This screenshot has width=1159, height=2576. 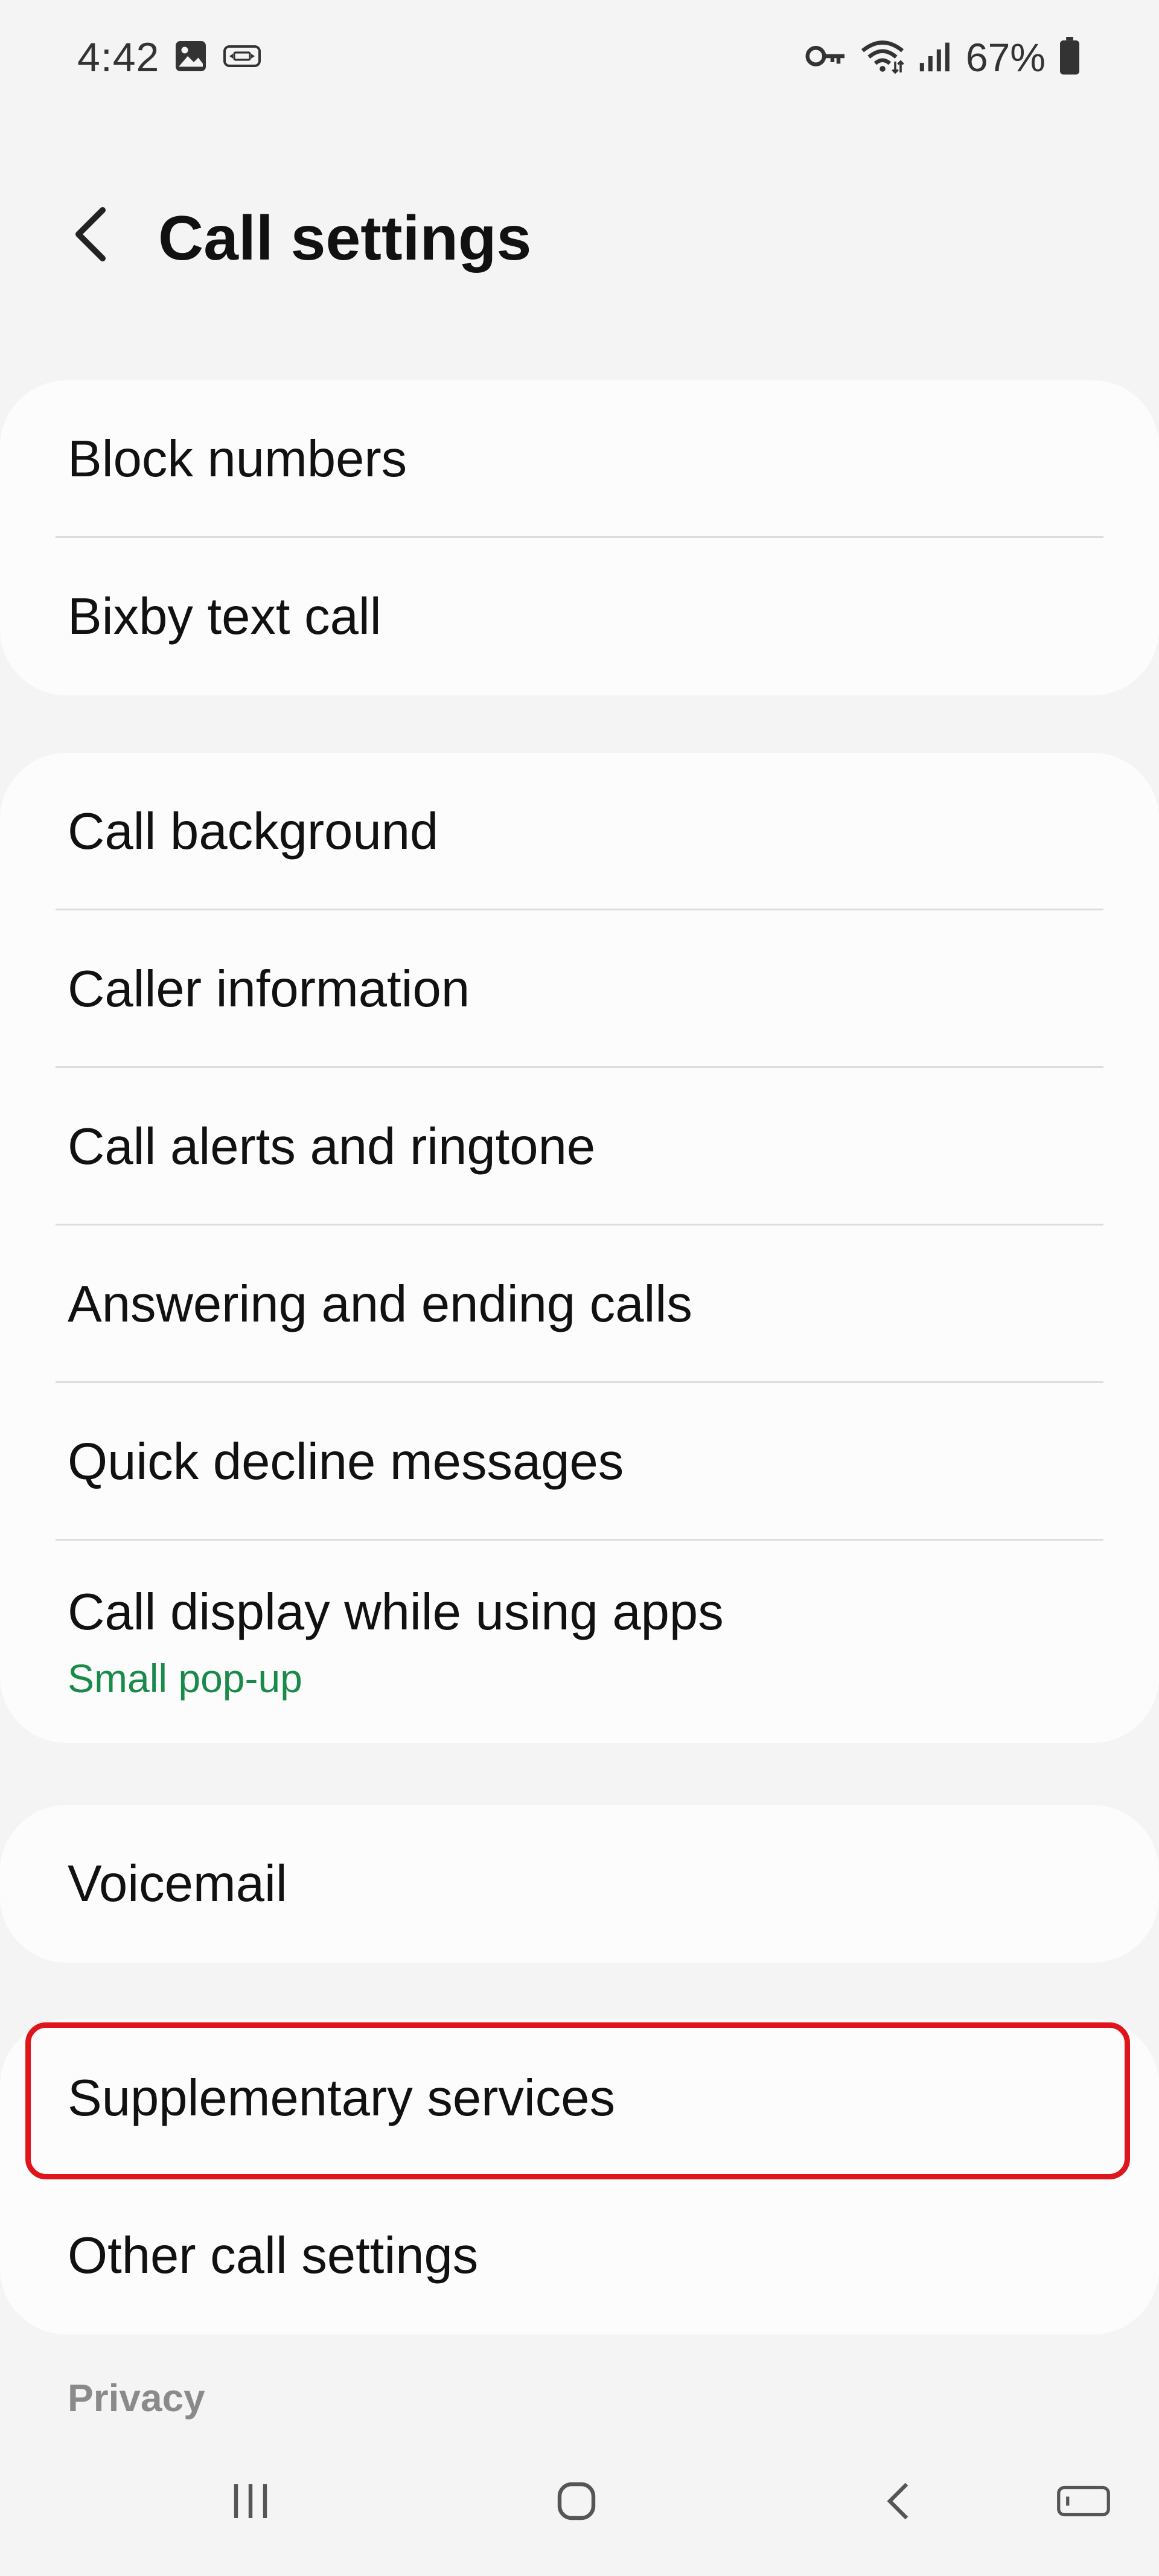 I want to click on status-bar-left: 4:42, so click(x=169, y=58).